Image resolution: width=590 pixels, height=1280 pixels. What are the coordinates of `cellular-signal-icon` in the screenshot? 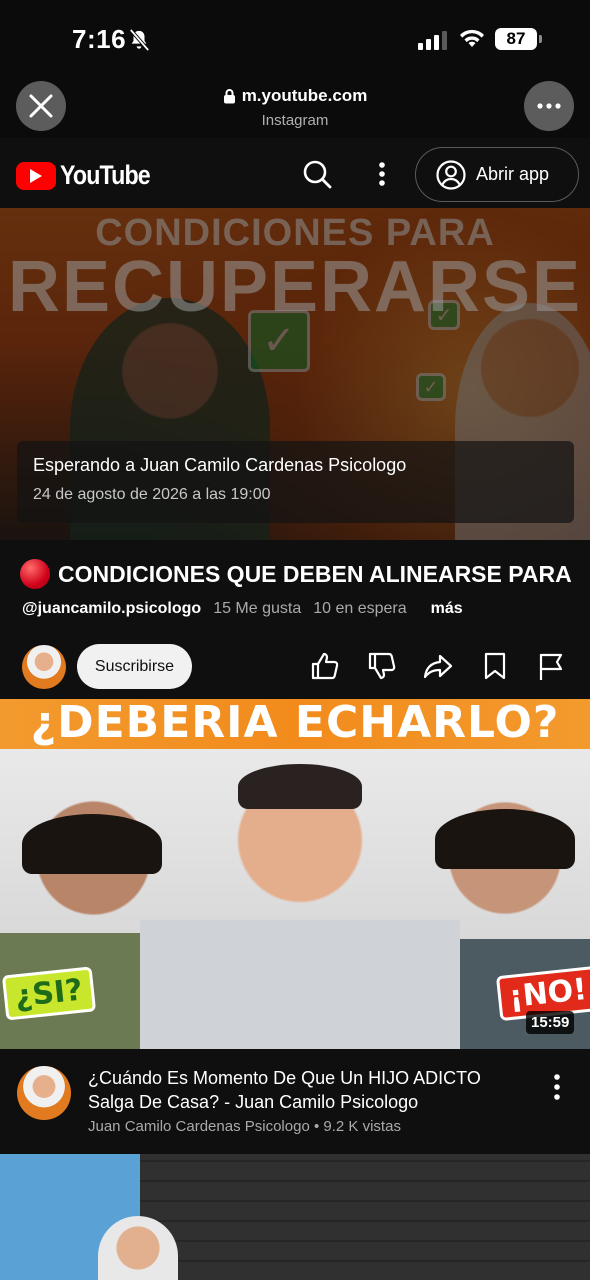 It's located at (432, 40).